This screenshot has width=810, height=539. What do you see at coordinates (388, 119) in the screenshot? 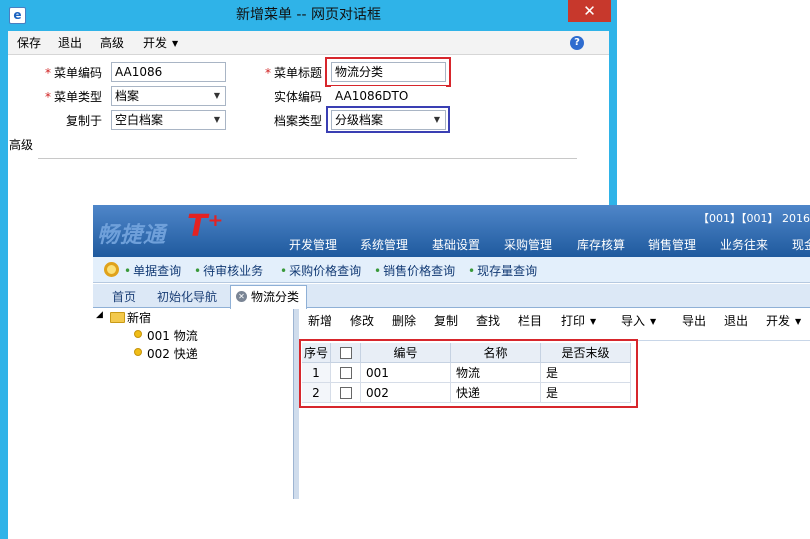
I see `archive-type-highlight` at bounding box center [388, 119].